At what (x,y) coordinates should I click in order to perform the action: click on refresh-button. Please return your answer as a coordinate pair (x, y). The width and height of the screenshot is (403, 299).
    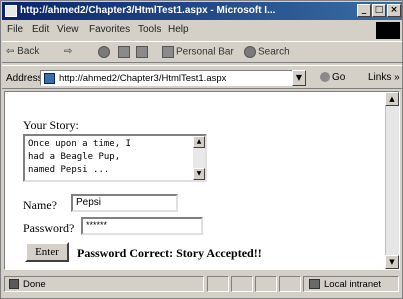
    Looking at the image, I should click on (125, 52).